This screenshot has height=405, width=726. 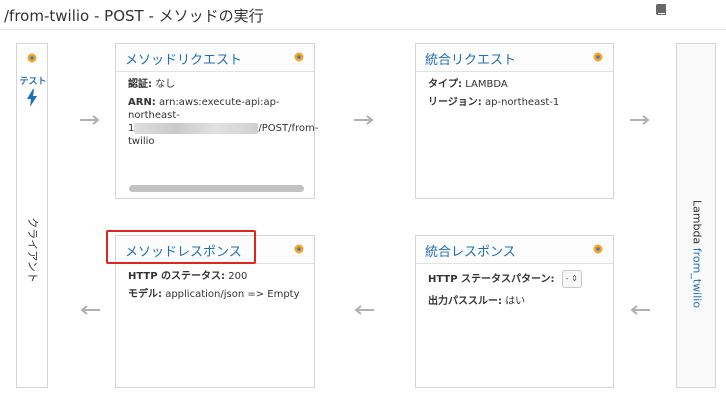 I want to click on type-label: タイプ:, so click(x=445, y=84).